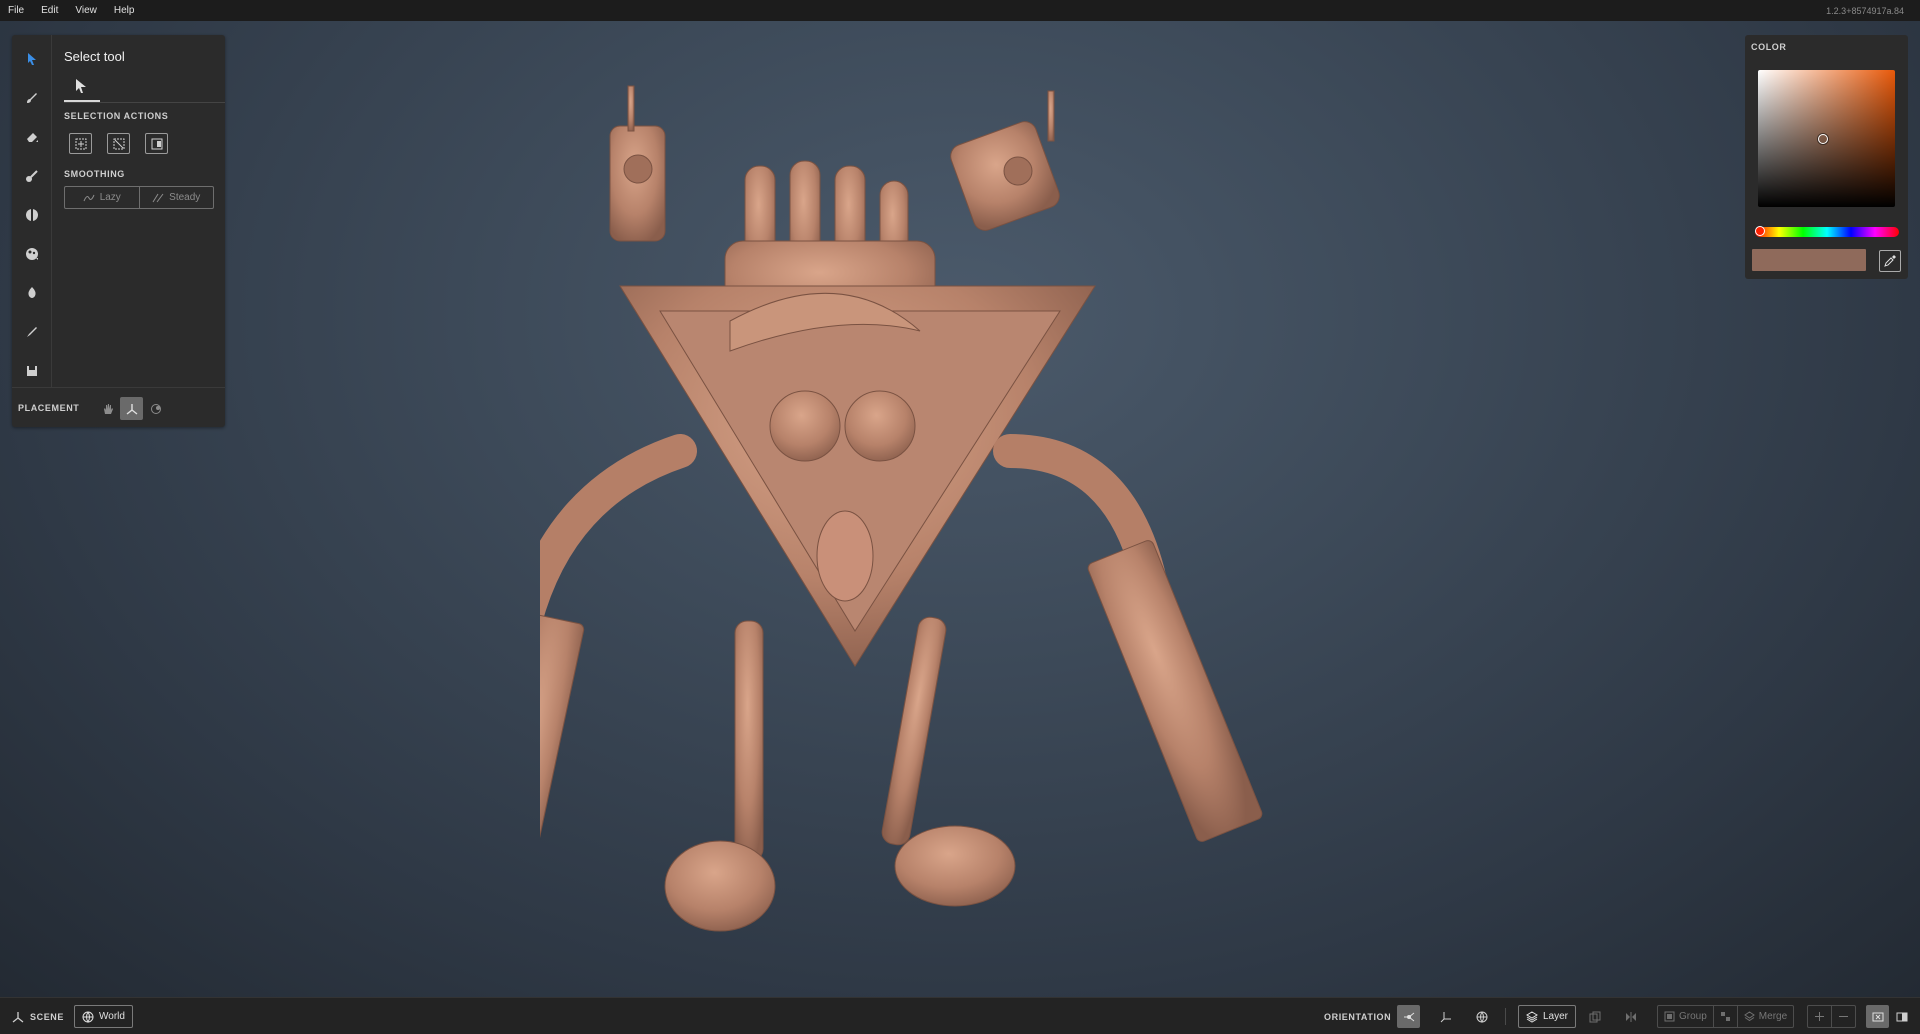  I want to click on orientation-label: ORIENTATION, so click(1358, 1016).